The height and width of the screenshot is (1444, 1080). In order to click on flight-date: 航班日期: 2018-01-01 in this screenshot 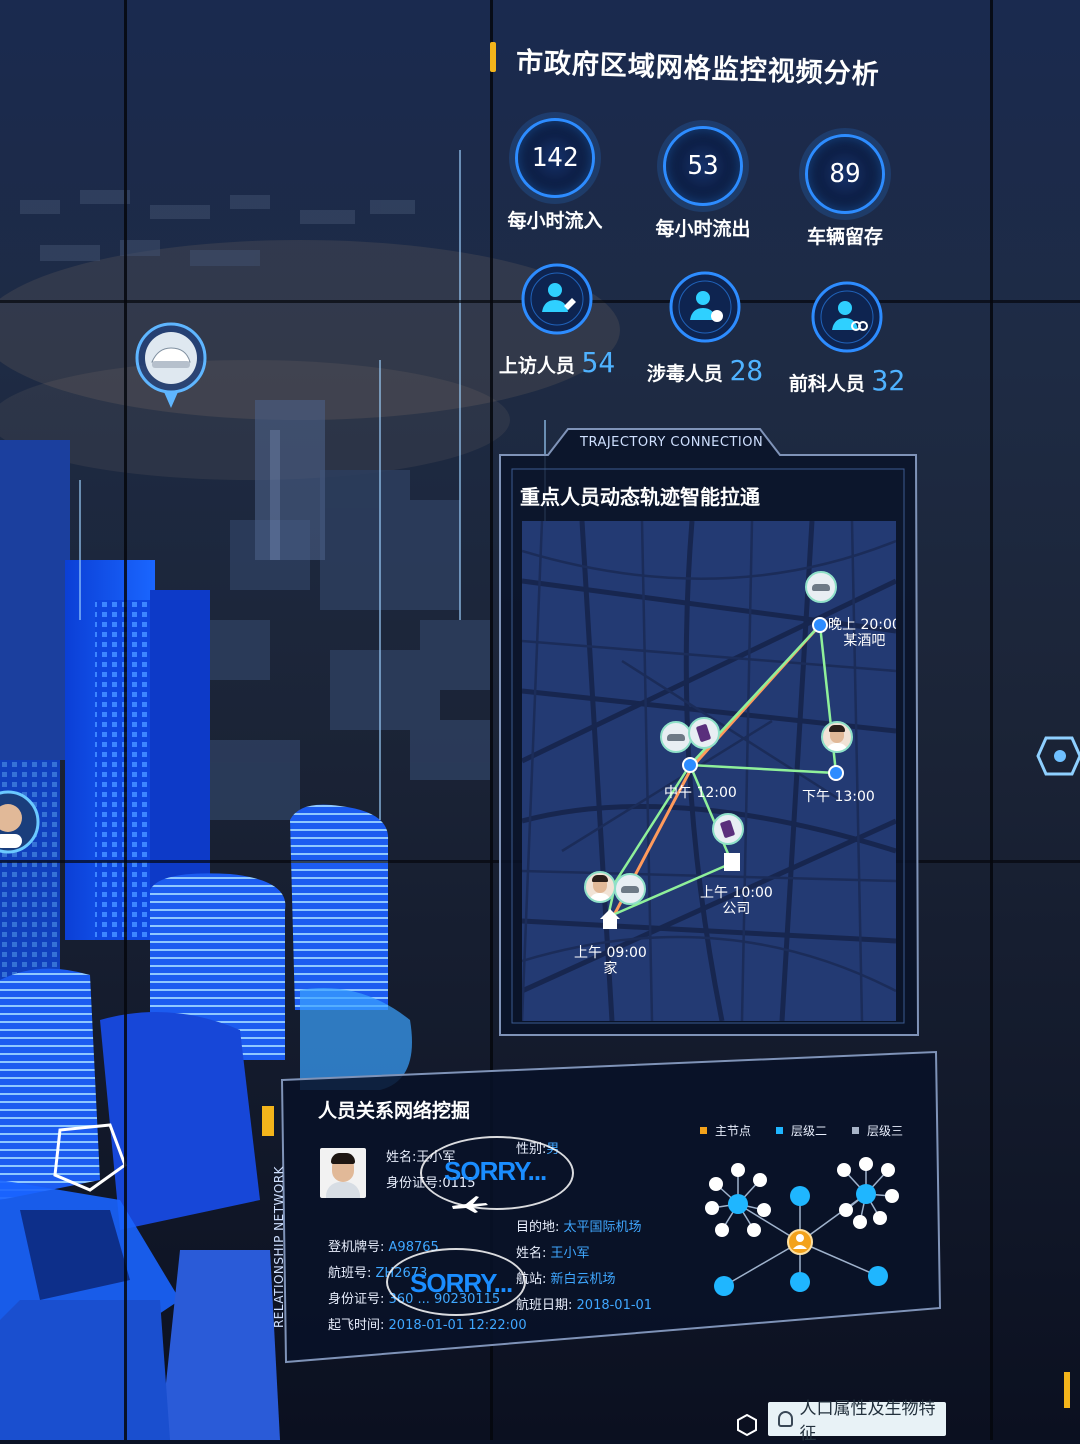, I will do `click(584, 1305)`.